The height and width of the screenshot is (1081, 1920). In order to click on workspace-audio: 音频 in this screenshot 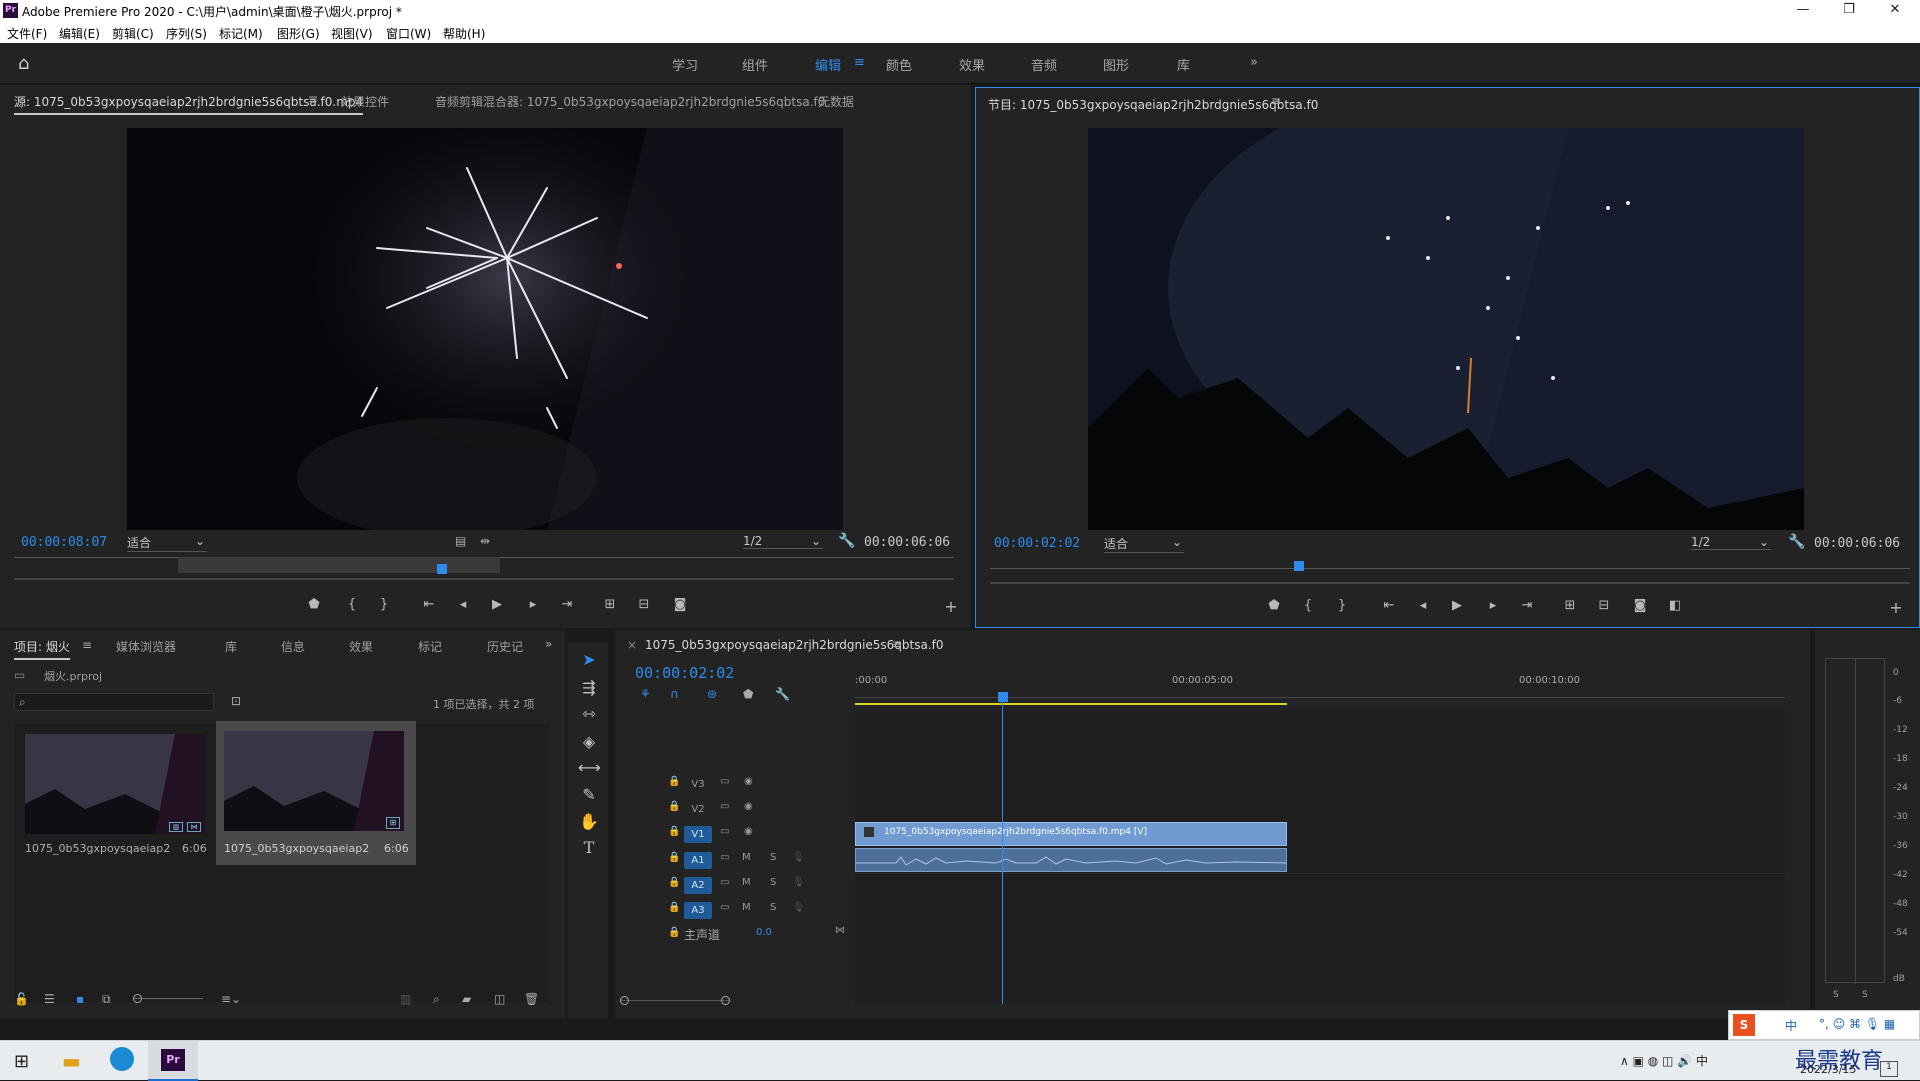, I will do `click(1044, 64)`.